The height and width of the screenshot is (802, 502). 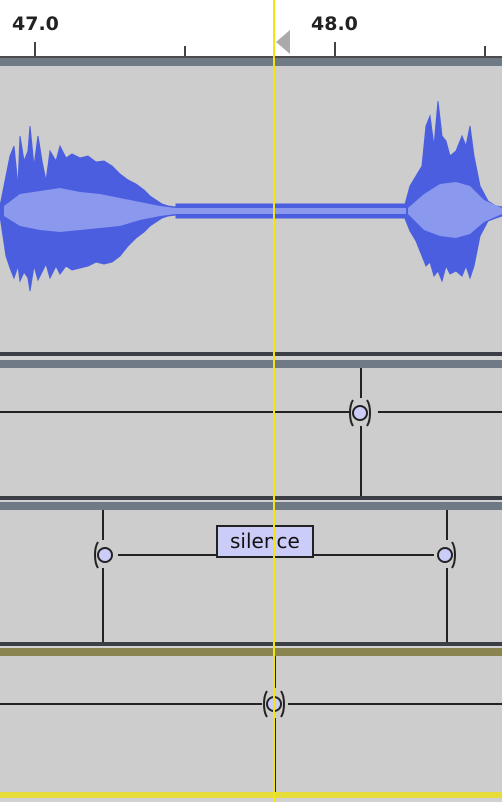 I want to click on label-track-1-right-line, so click(x=440, y=412).